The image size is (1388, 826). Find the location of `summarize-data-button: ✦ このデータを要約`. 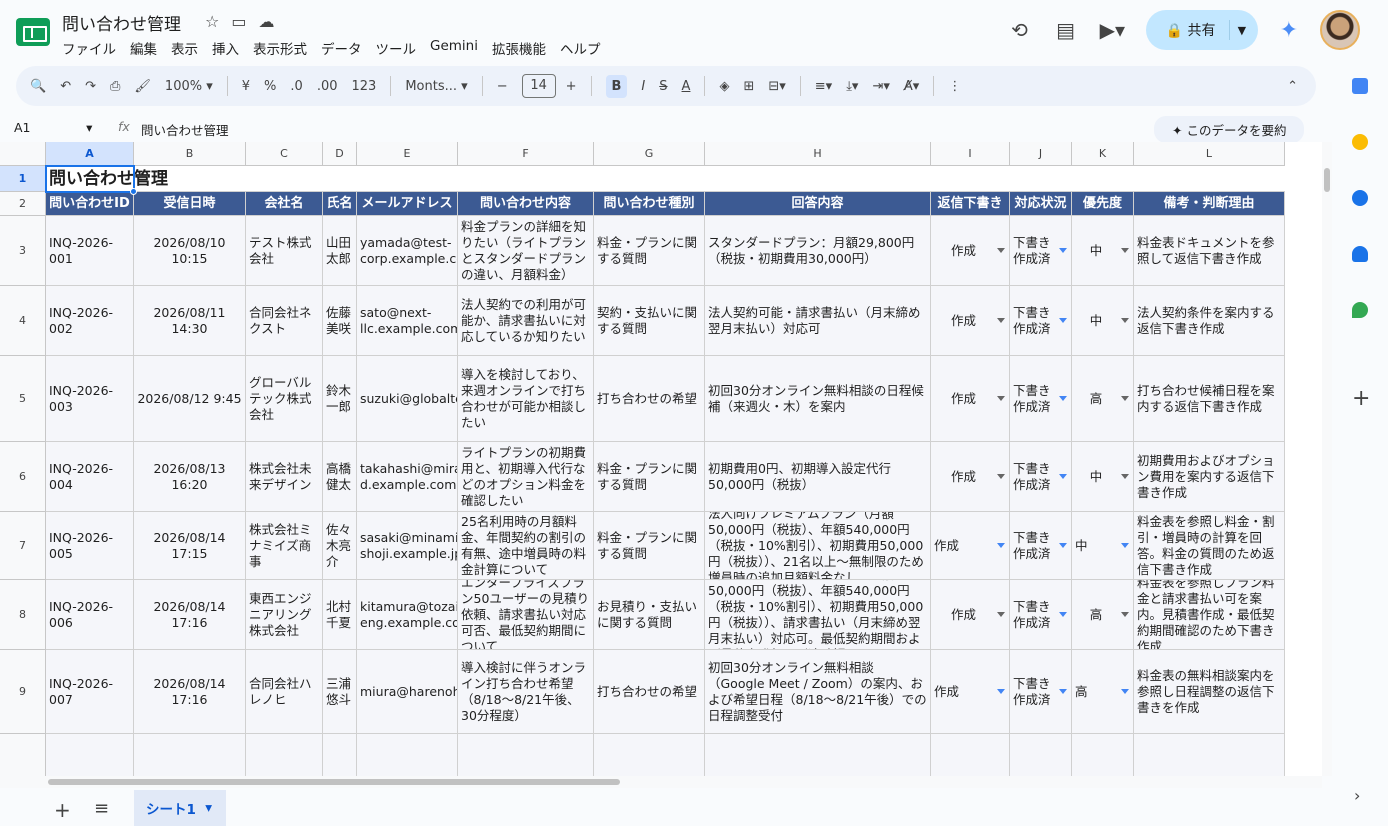

summarize-data-button: ✦ このデータを要約 is located at coordinates (1229, 129).